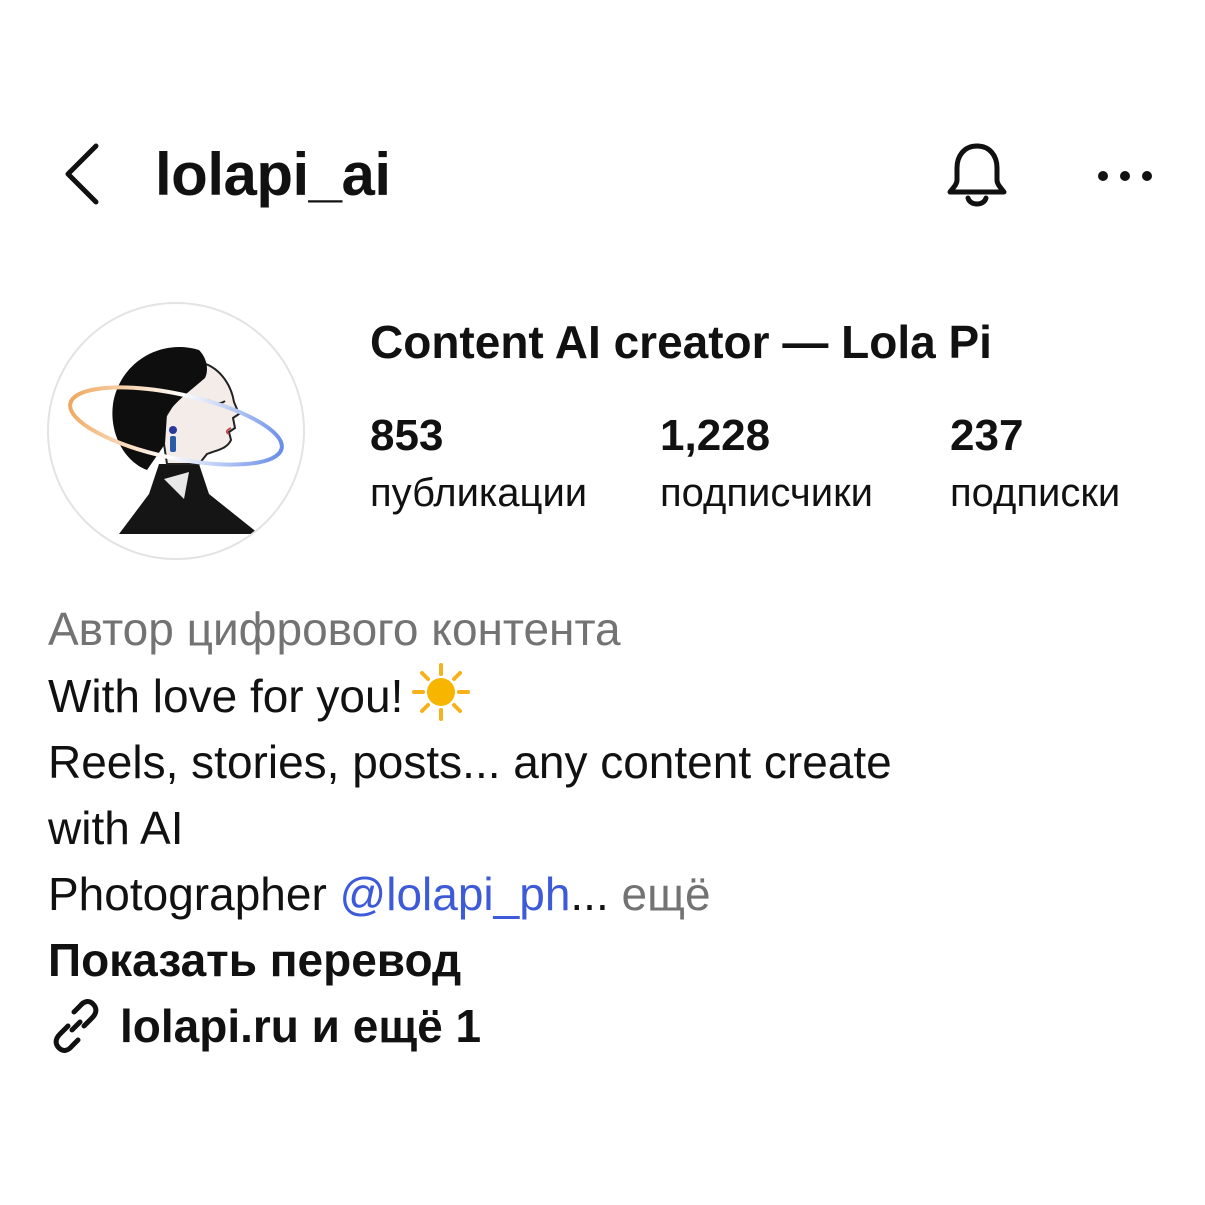  Describe the element at coordinates (1035, 465) in the screenshot. I see `following-count-stat: 237 подписки` at that location.